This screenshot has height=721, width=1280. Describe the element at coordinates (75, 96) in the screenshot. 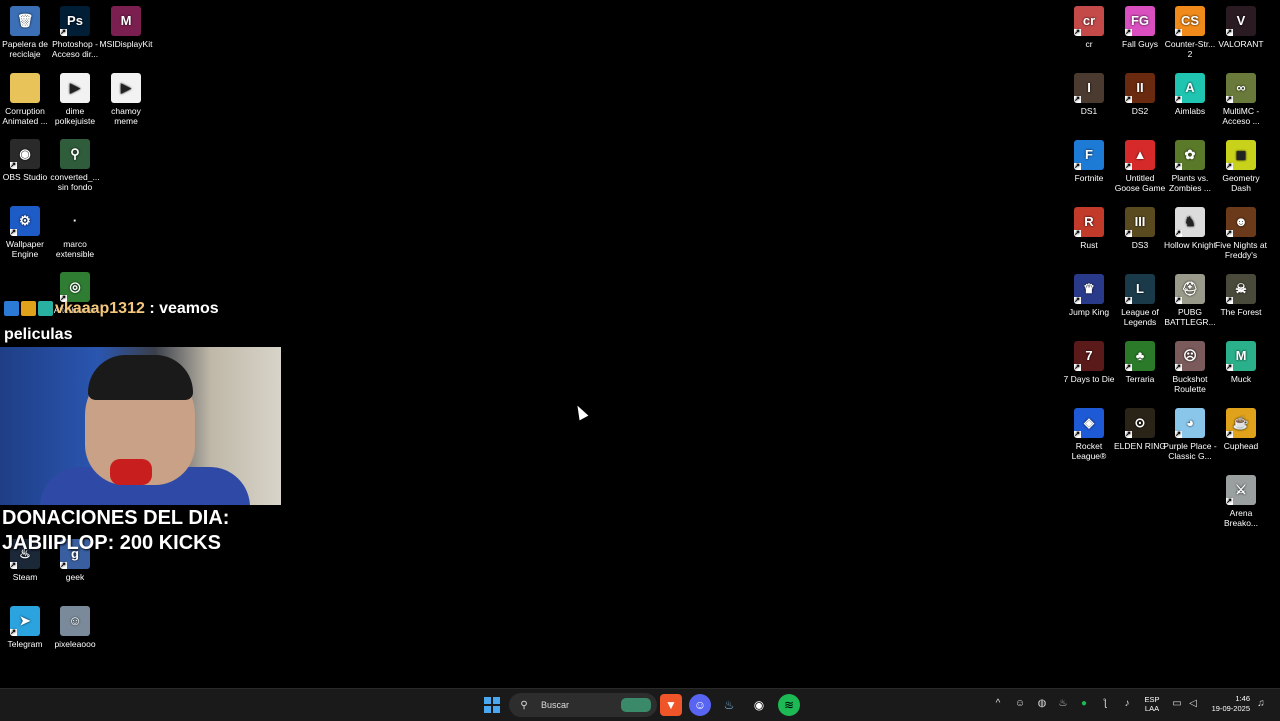

I see `desktop-icon: ▶ dime polkejuiste` at that location.